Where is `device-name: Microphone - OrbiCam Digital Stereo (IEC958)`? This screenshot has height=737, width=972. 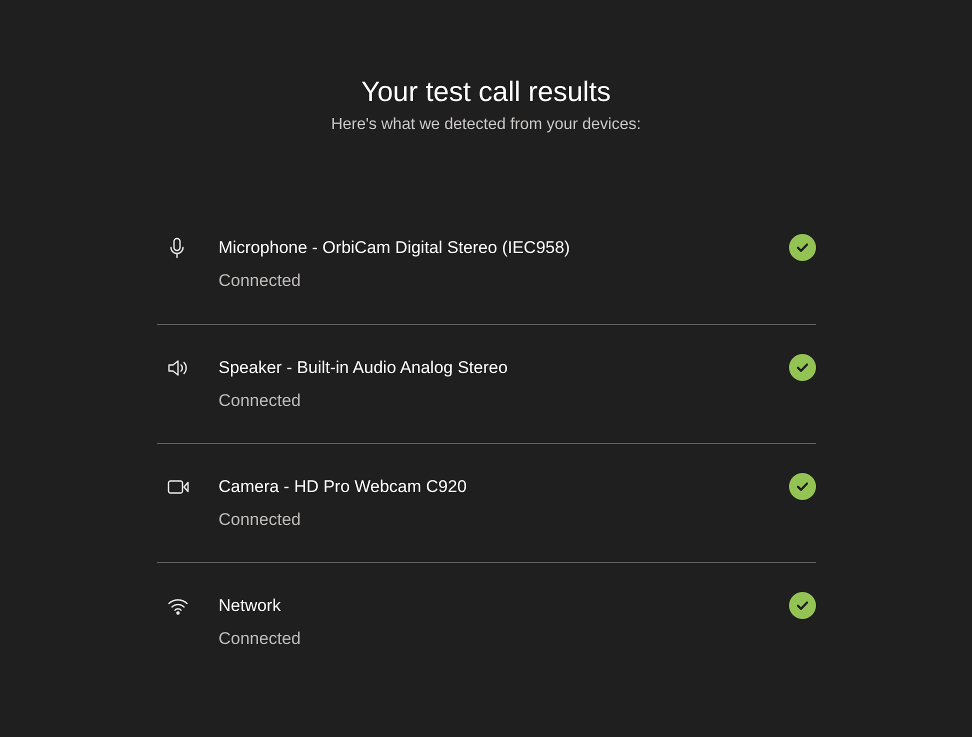
device-name: Microphone - OrbiCam Digital Stereo (IEC958) is located at coordinates (394, 248).